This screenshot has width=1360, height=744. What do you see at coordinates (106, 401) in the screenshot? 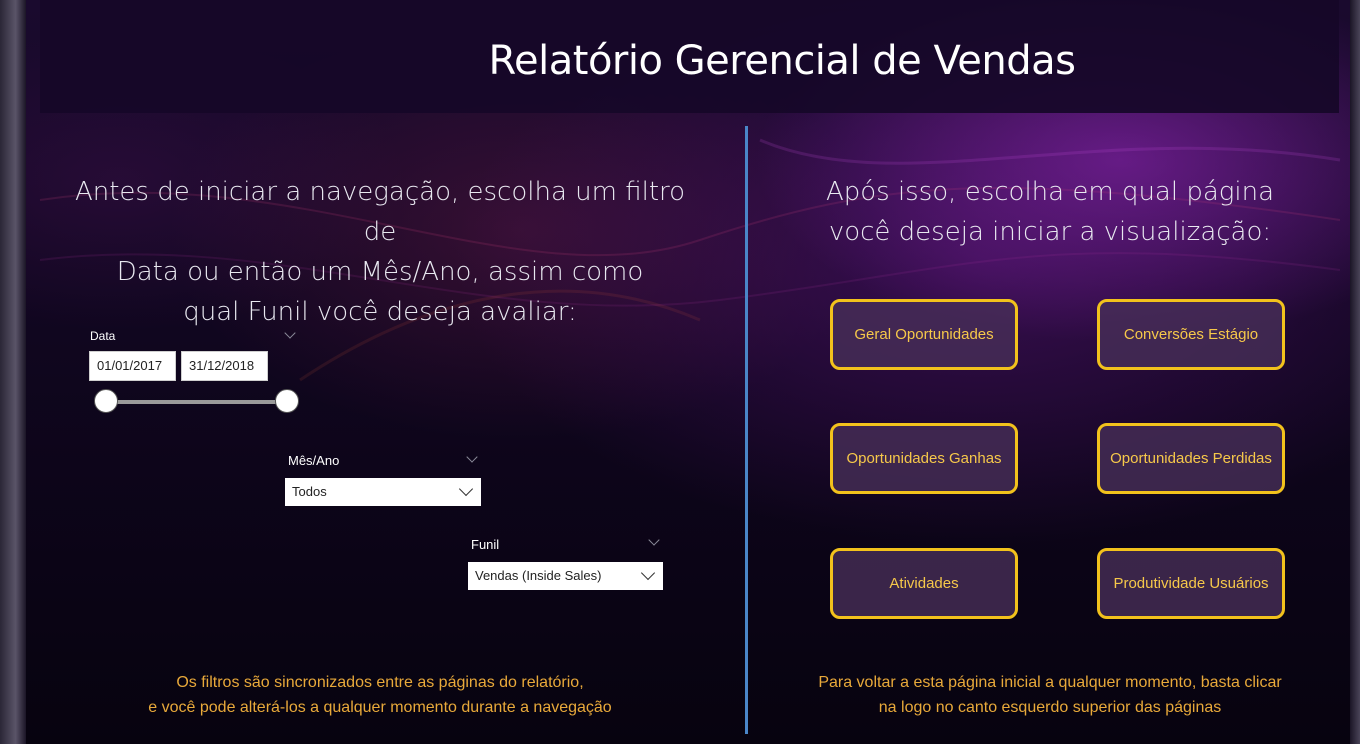
I see `date-range-start-handle` at bounding box center [106, 401].